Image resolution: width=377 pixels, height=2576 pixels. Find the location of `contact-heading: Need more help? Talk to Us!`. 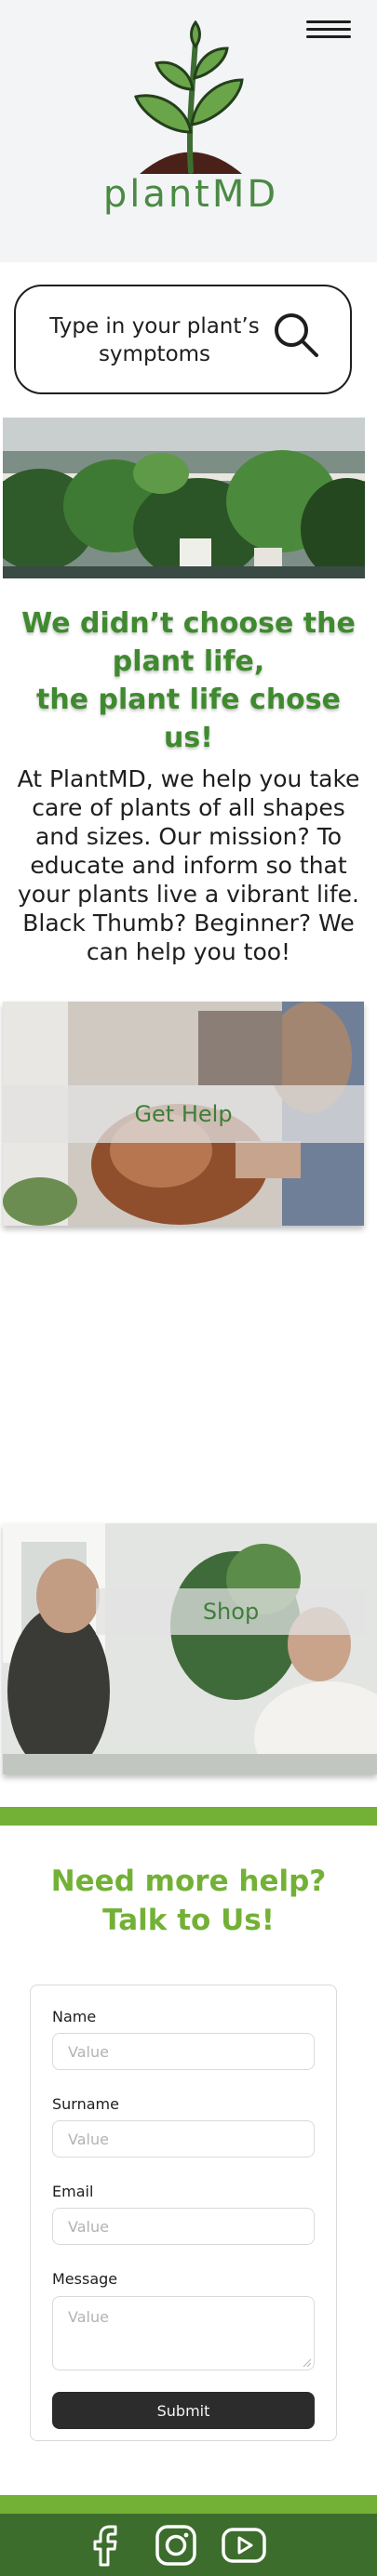

contact-heading: Need more help? Talk to Us! is located at coordinates (188, 1901).